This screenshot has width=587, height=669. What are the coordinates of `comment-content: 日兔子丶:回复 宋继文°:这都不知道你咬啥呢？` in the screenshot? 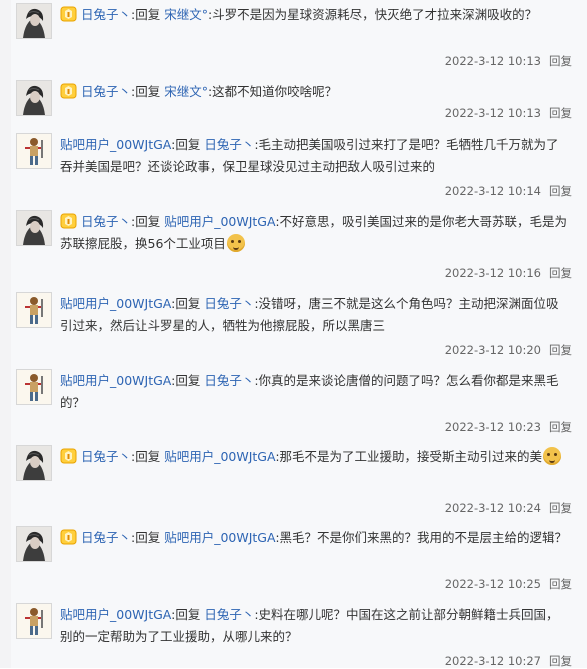 It's located at (315, 92).